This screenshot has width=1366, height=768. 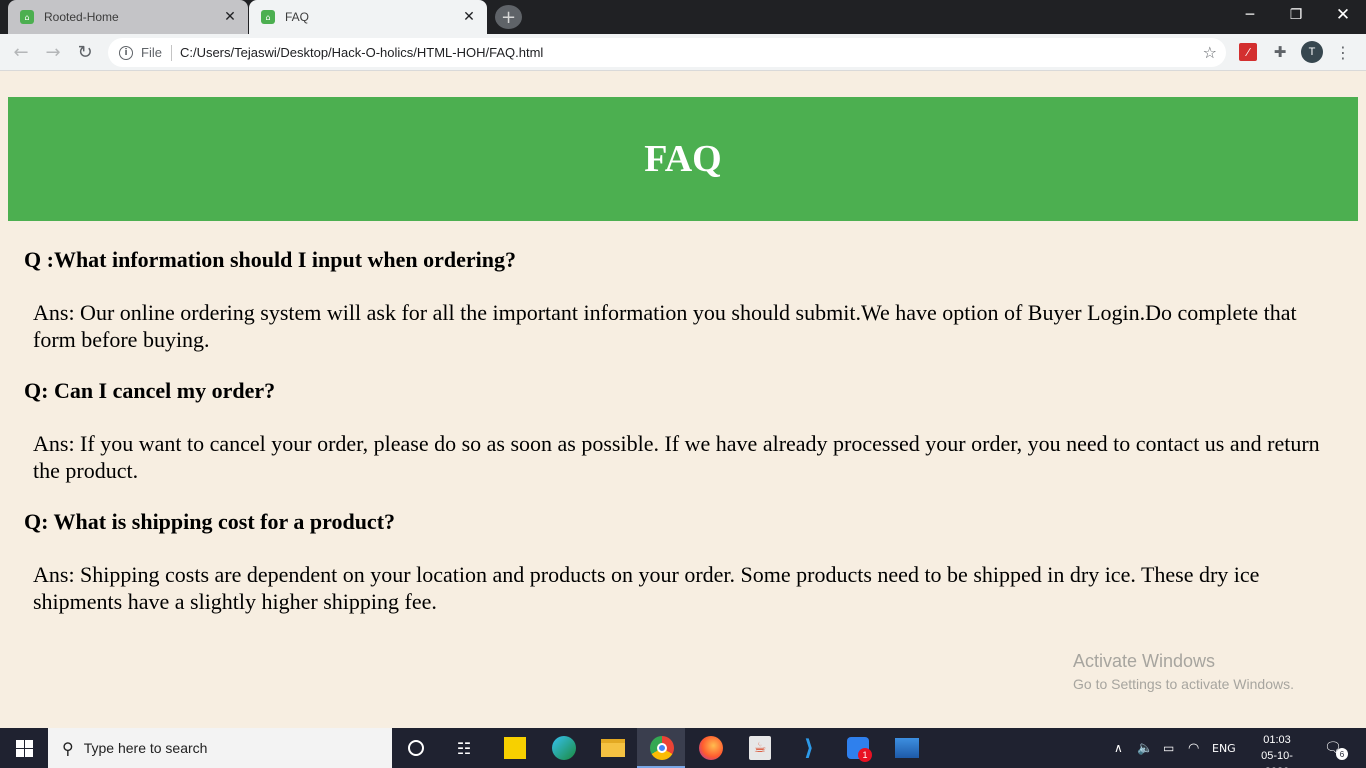 I want to click on info-icon: i, so click(x=126, y=52).